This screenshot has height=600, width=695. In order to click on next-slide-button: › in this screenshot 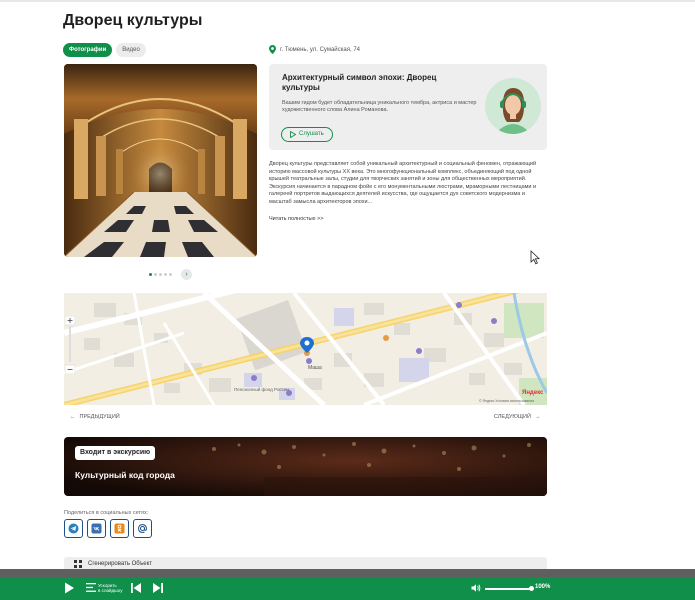, I will do `click(186, 274)`.